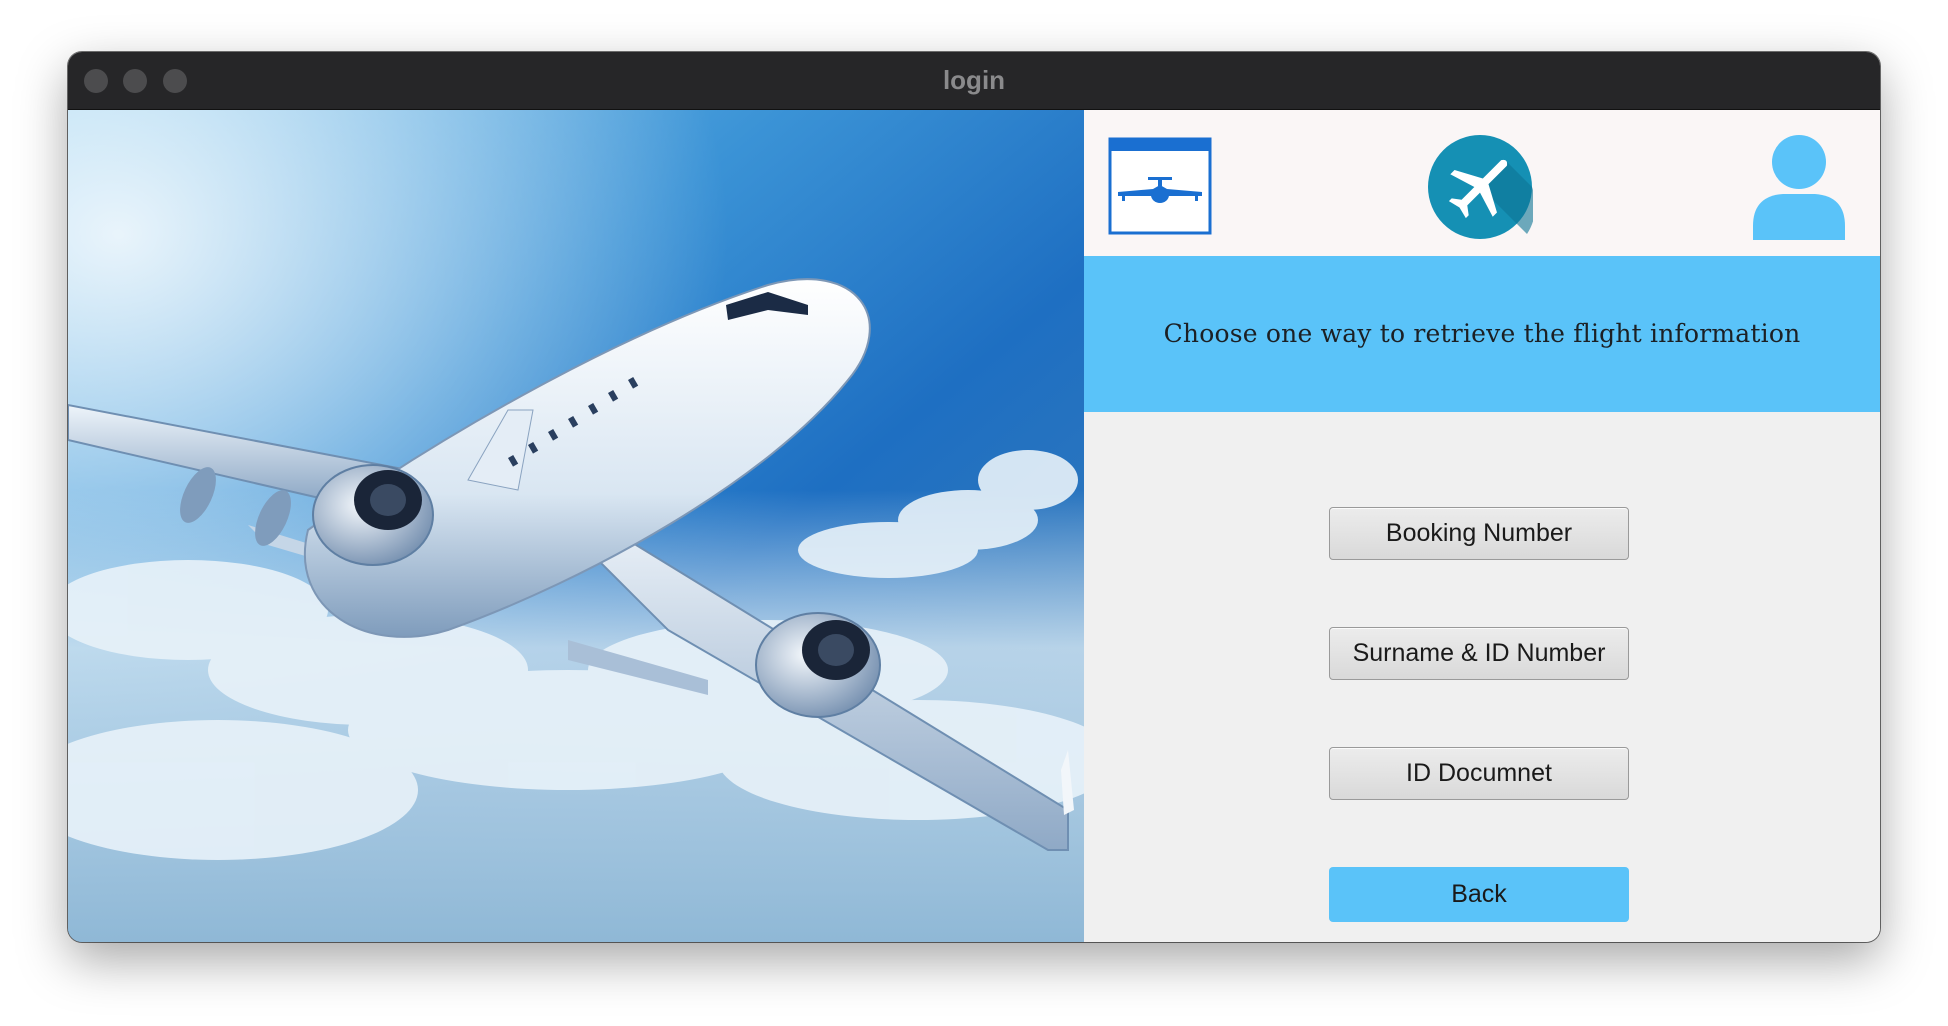  What do you see at coordinates (1479, 653) in the screenshot?
I see `surname-id-number-button: Surname & ID Number` at bounding box center [1479, 653].